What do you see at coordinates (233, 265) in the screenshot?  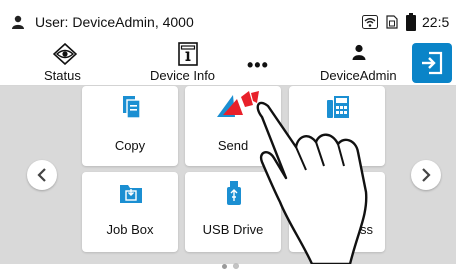 I see `page-indicator` at bounding box center [233, 265].